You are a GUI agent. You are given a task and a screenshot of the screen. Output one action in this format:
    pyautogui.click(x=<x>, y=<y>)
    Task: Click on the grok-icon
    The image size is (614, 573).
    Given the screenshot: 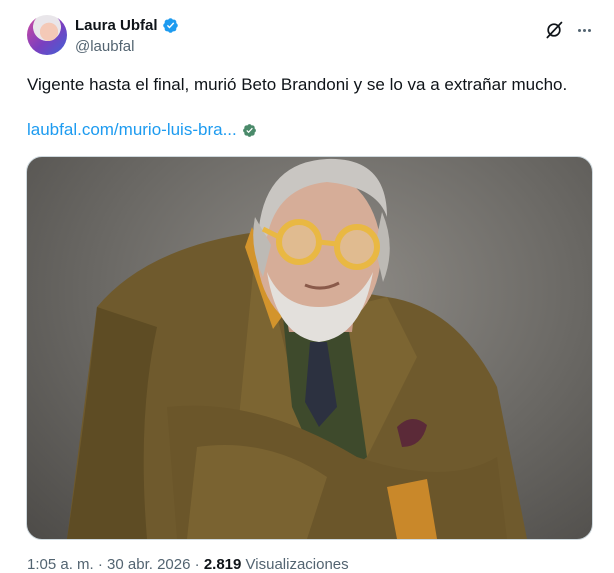 What is the action you would take?
    pyautogui.click(x=554, y=30)
    